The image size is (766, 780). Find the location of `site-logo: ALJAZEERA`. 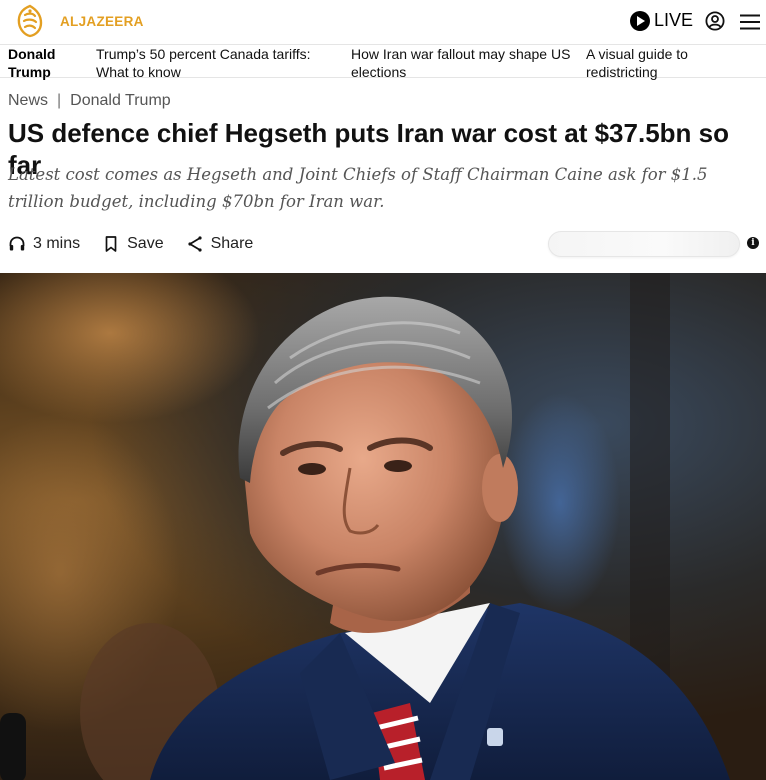

site-logo: ALJAZEERA is located at coordinates (78, 21).